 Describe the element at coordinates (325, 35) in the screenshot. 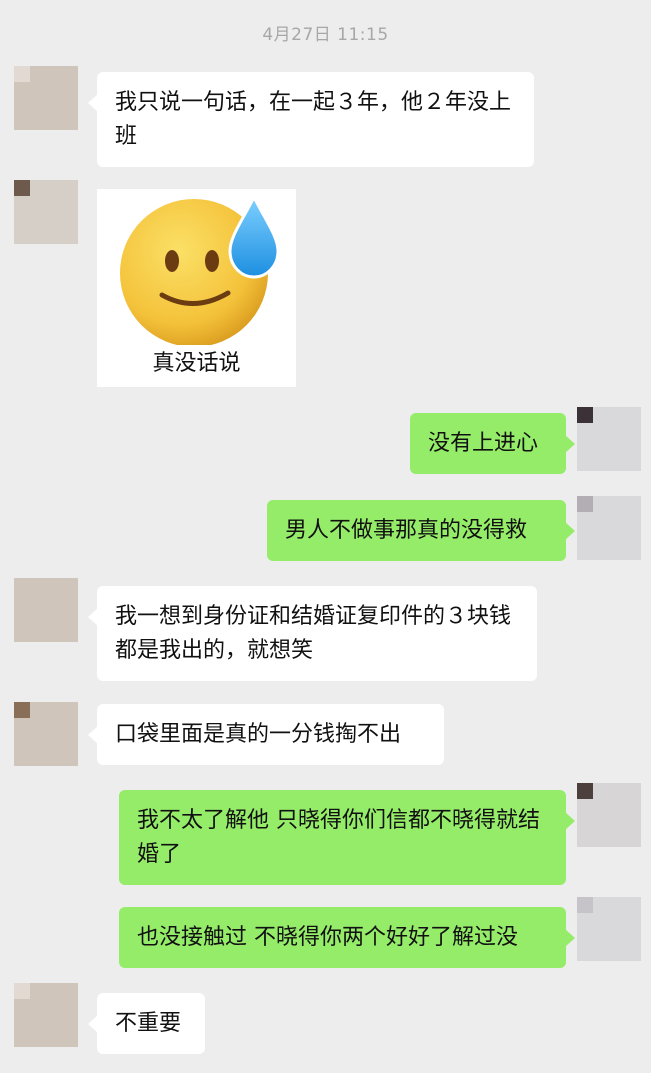

I see `chat-timestamp: 4月27日 11:15` at that location.